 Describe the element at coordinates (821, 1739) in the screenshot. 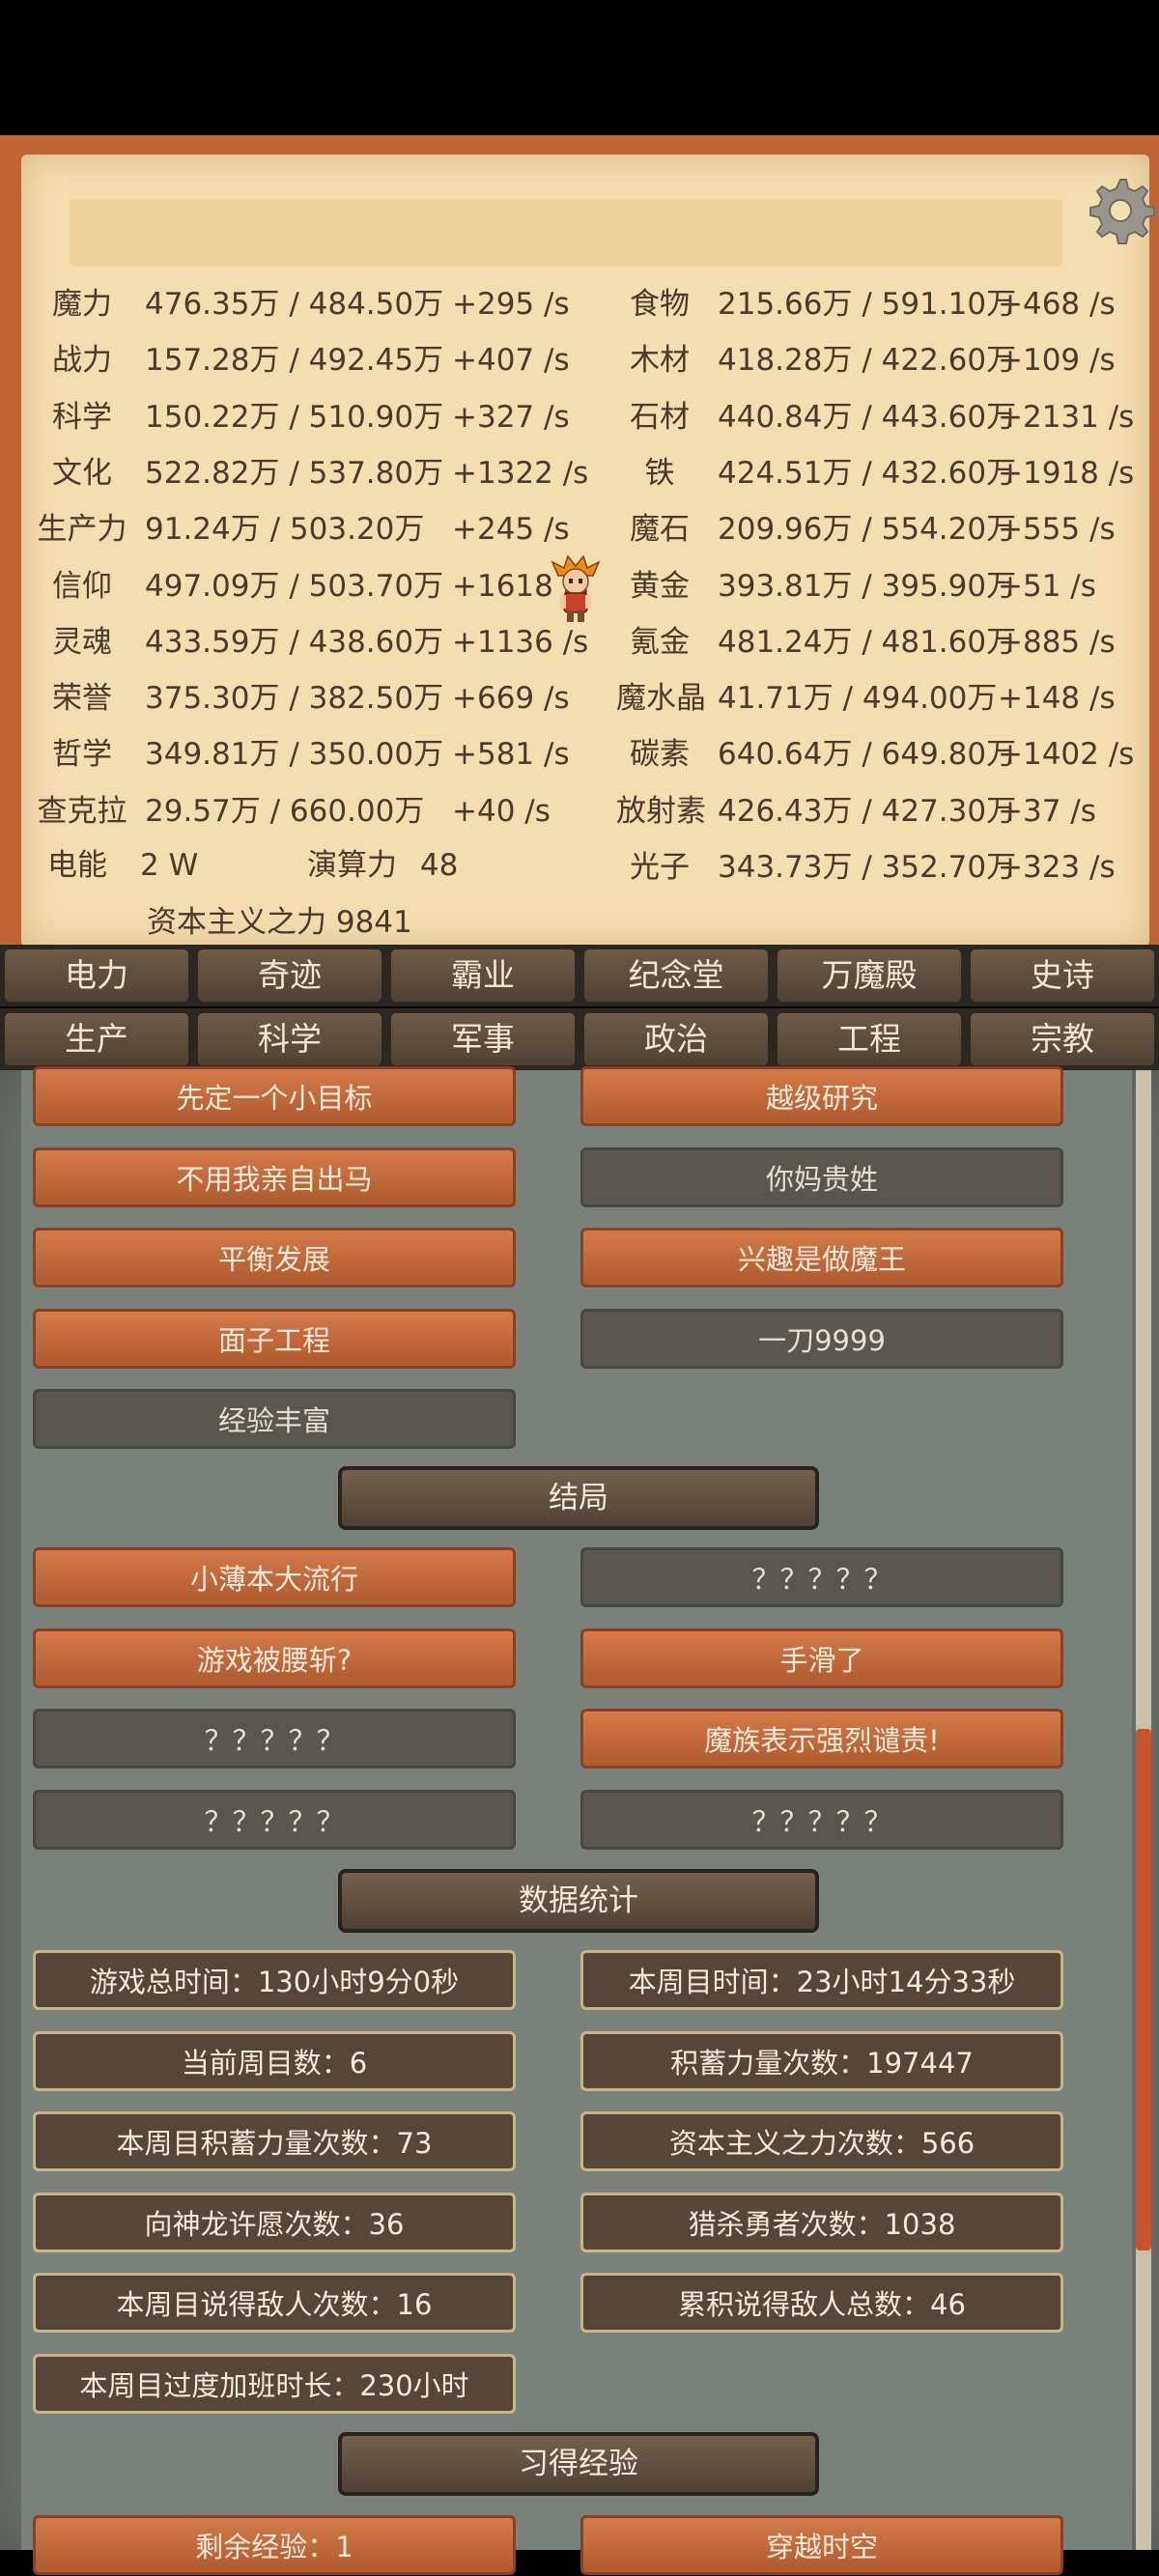

I see `ending-button: 魔族表示强烈谴责!` at that location.